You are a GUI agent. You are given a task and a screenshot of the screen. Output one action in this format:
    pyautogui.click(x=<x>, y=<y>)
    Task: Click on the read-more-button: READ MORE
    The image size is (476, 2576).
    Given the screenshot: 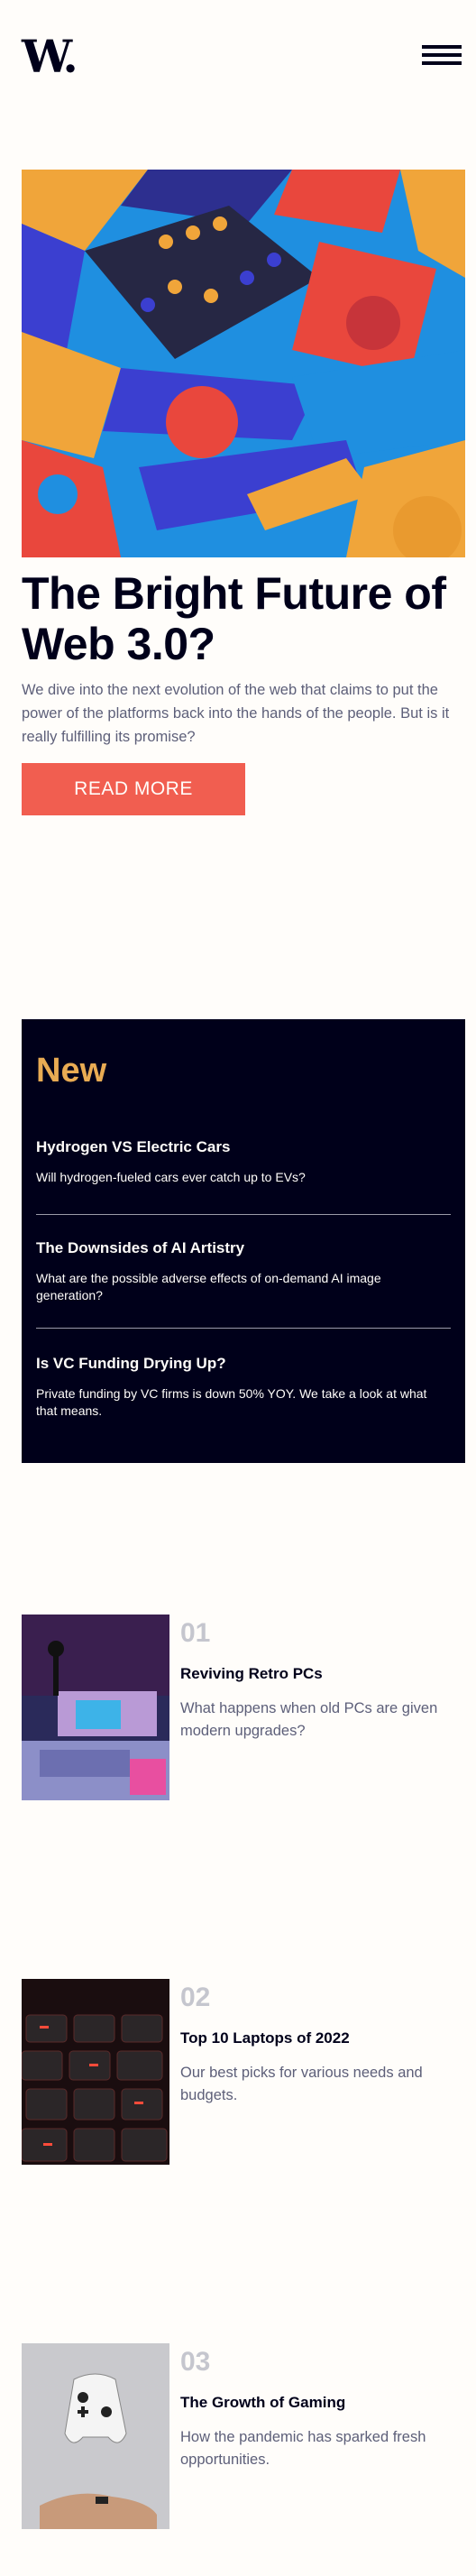 What is the action you would take?
    pyautogui.click(x=134, y=789)
    